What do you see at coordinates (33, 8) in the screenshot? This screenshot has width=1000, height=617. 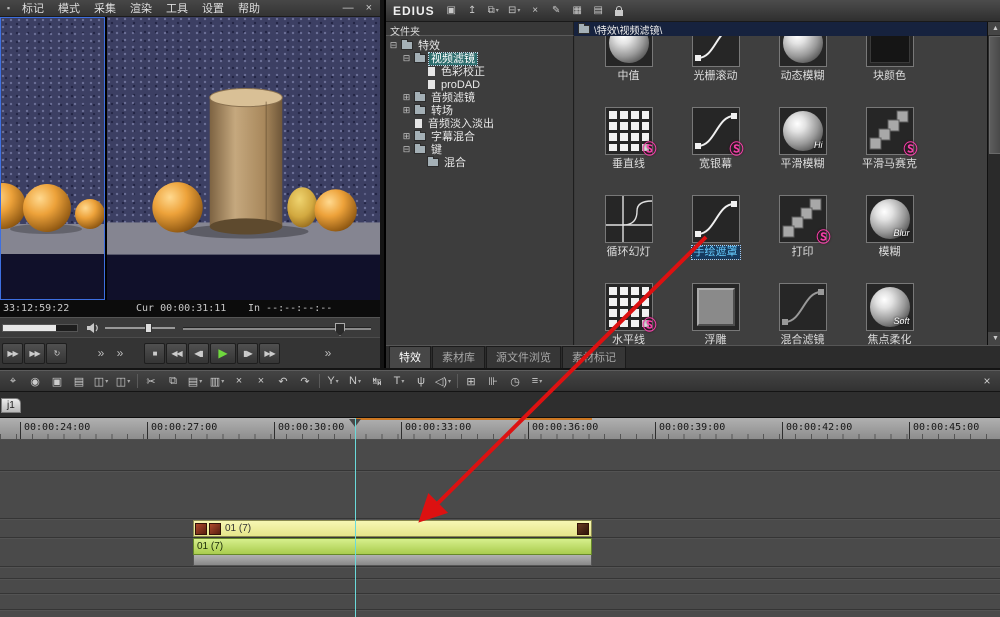 I see `menu-item-1: 标记` at bounding box center [33, 8].